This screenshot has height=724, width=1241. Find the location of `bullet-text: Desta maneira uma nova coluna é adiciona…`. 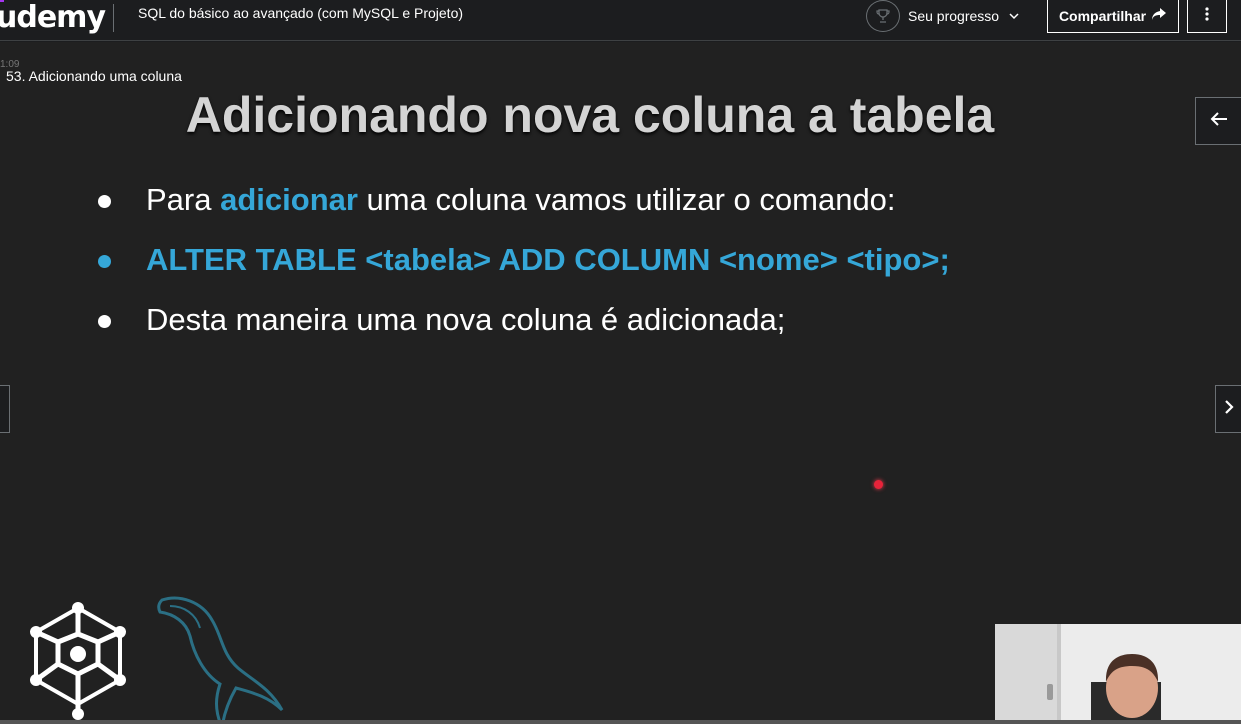

bullet-text: Desta maneira uma nova coluna é adiciona… is located at coordinates (466, 319).